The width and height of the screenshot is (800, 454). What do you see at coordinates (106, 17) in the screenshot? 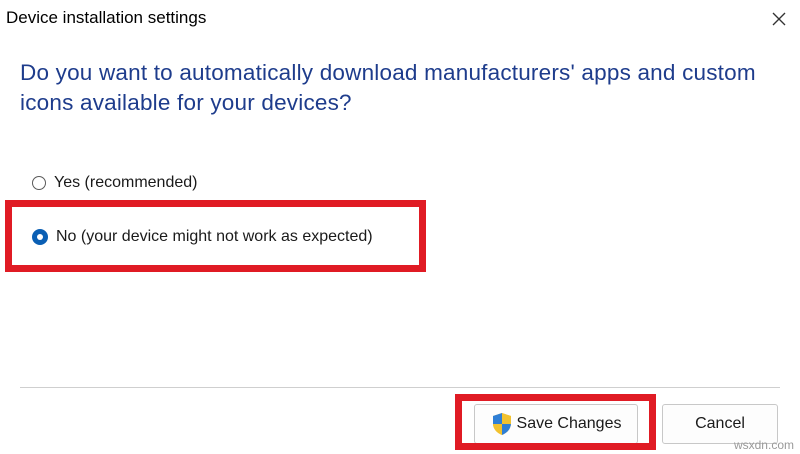
I see `window-title: Device installation settings` at bounding box center [106, 17].